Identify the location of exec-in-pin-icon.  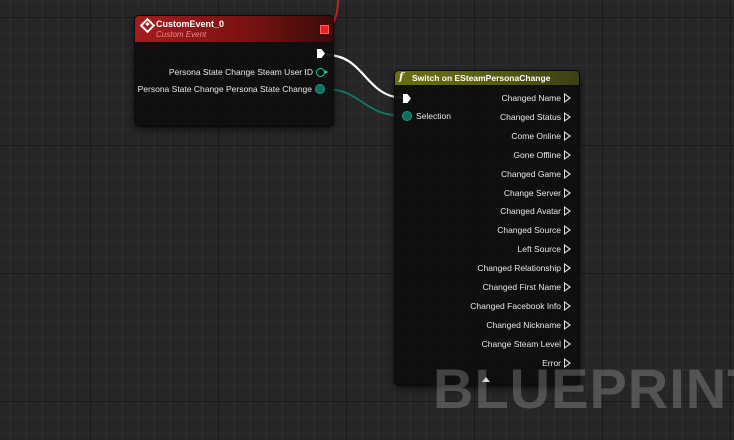
(407, 98).